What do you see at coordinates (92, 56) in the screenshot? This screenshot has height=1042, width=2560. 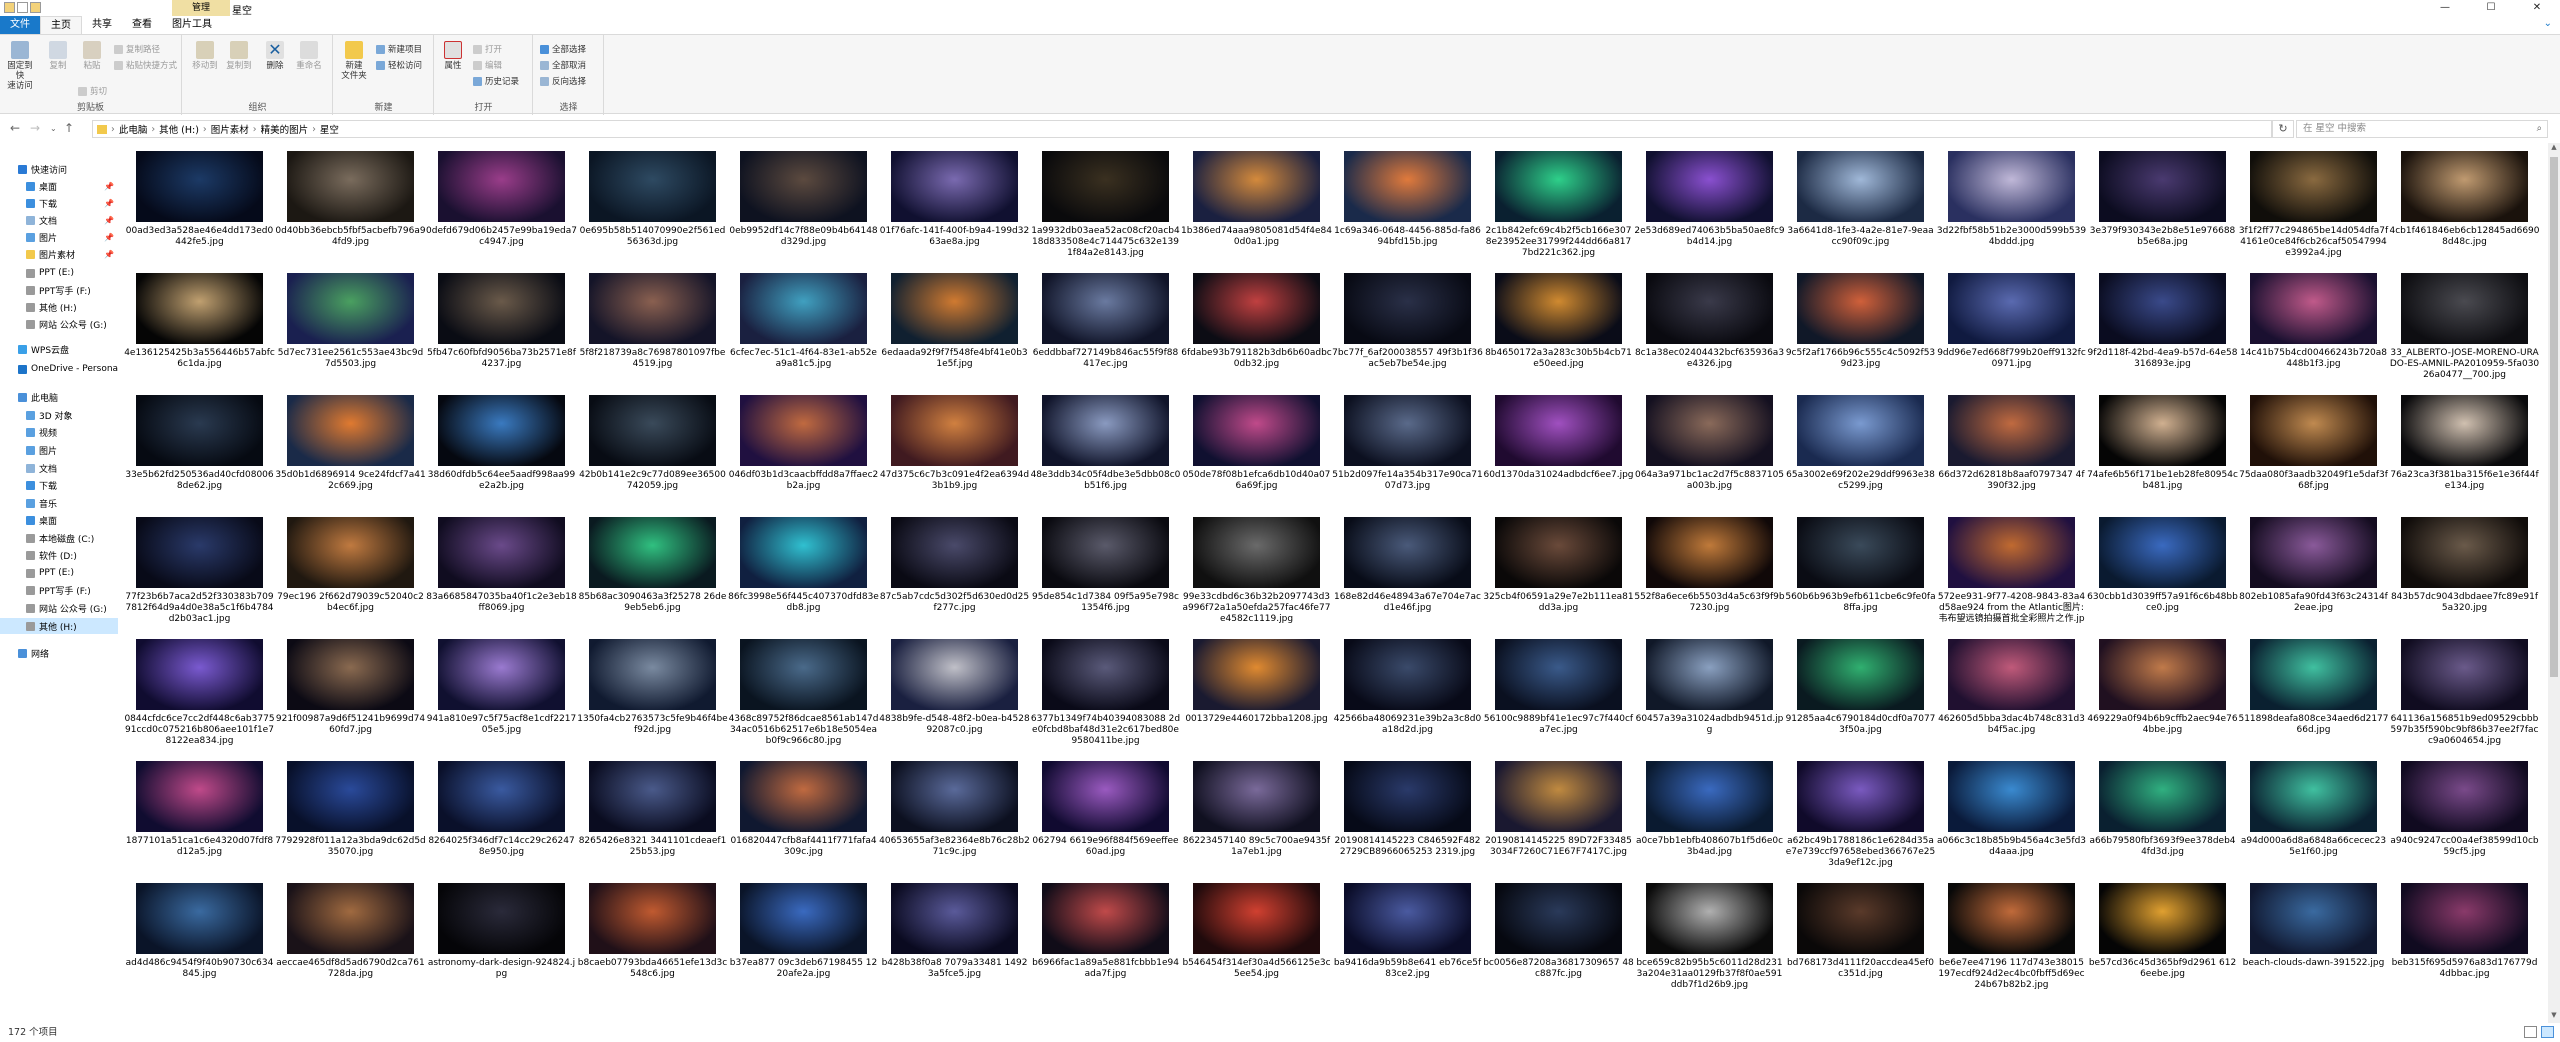 I see `paste-button: 粘贴` at bounding box center [92, 56].